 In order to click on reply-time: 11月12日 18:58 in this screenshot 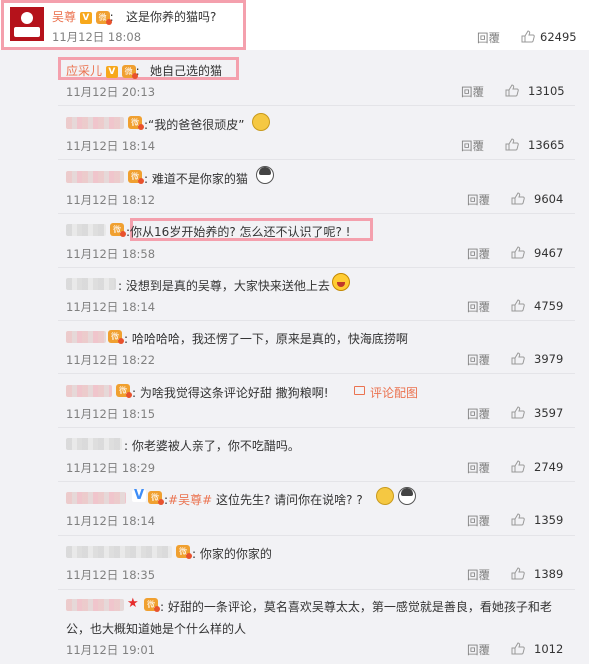, I will do `click(111, 254)`.